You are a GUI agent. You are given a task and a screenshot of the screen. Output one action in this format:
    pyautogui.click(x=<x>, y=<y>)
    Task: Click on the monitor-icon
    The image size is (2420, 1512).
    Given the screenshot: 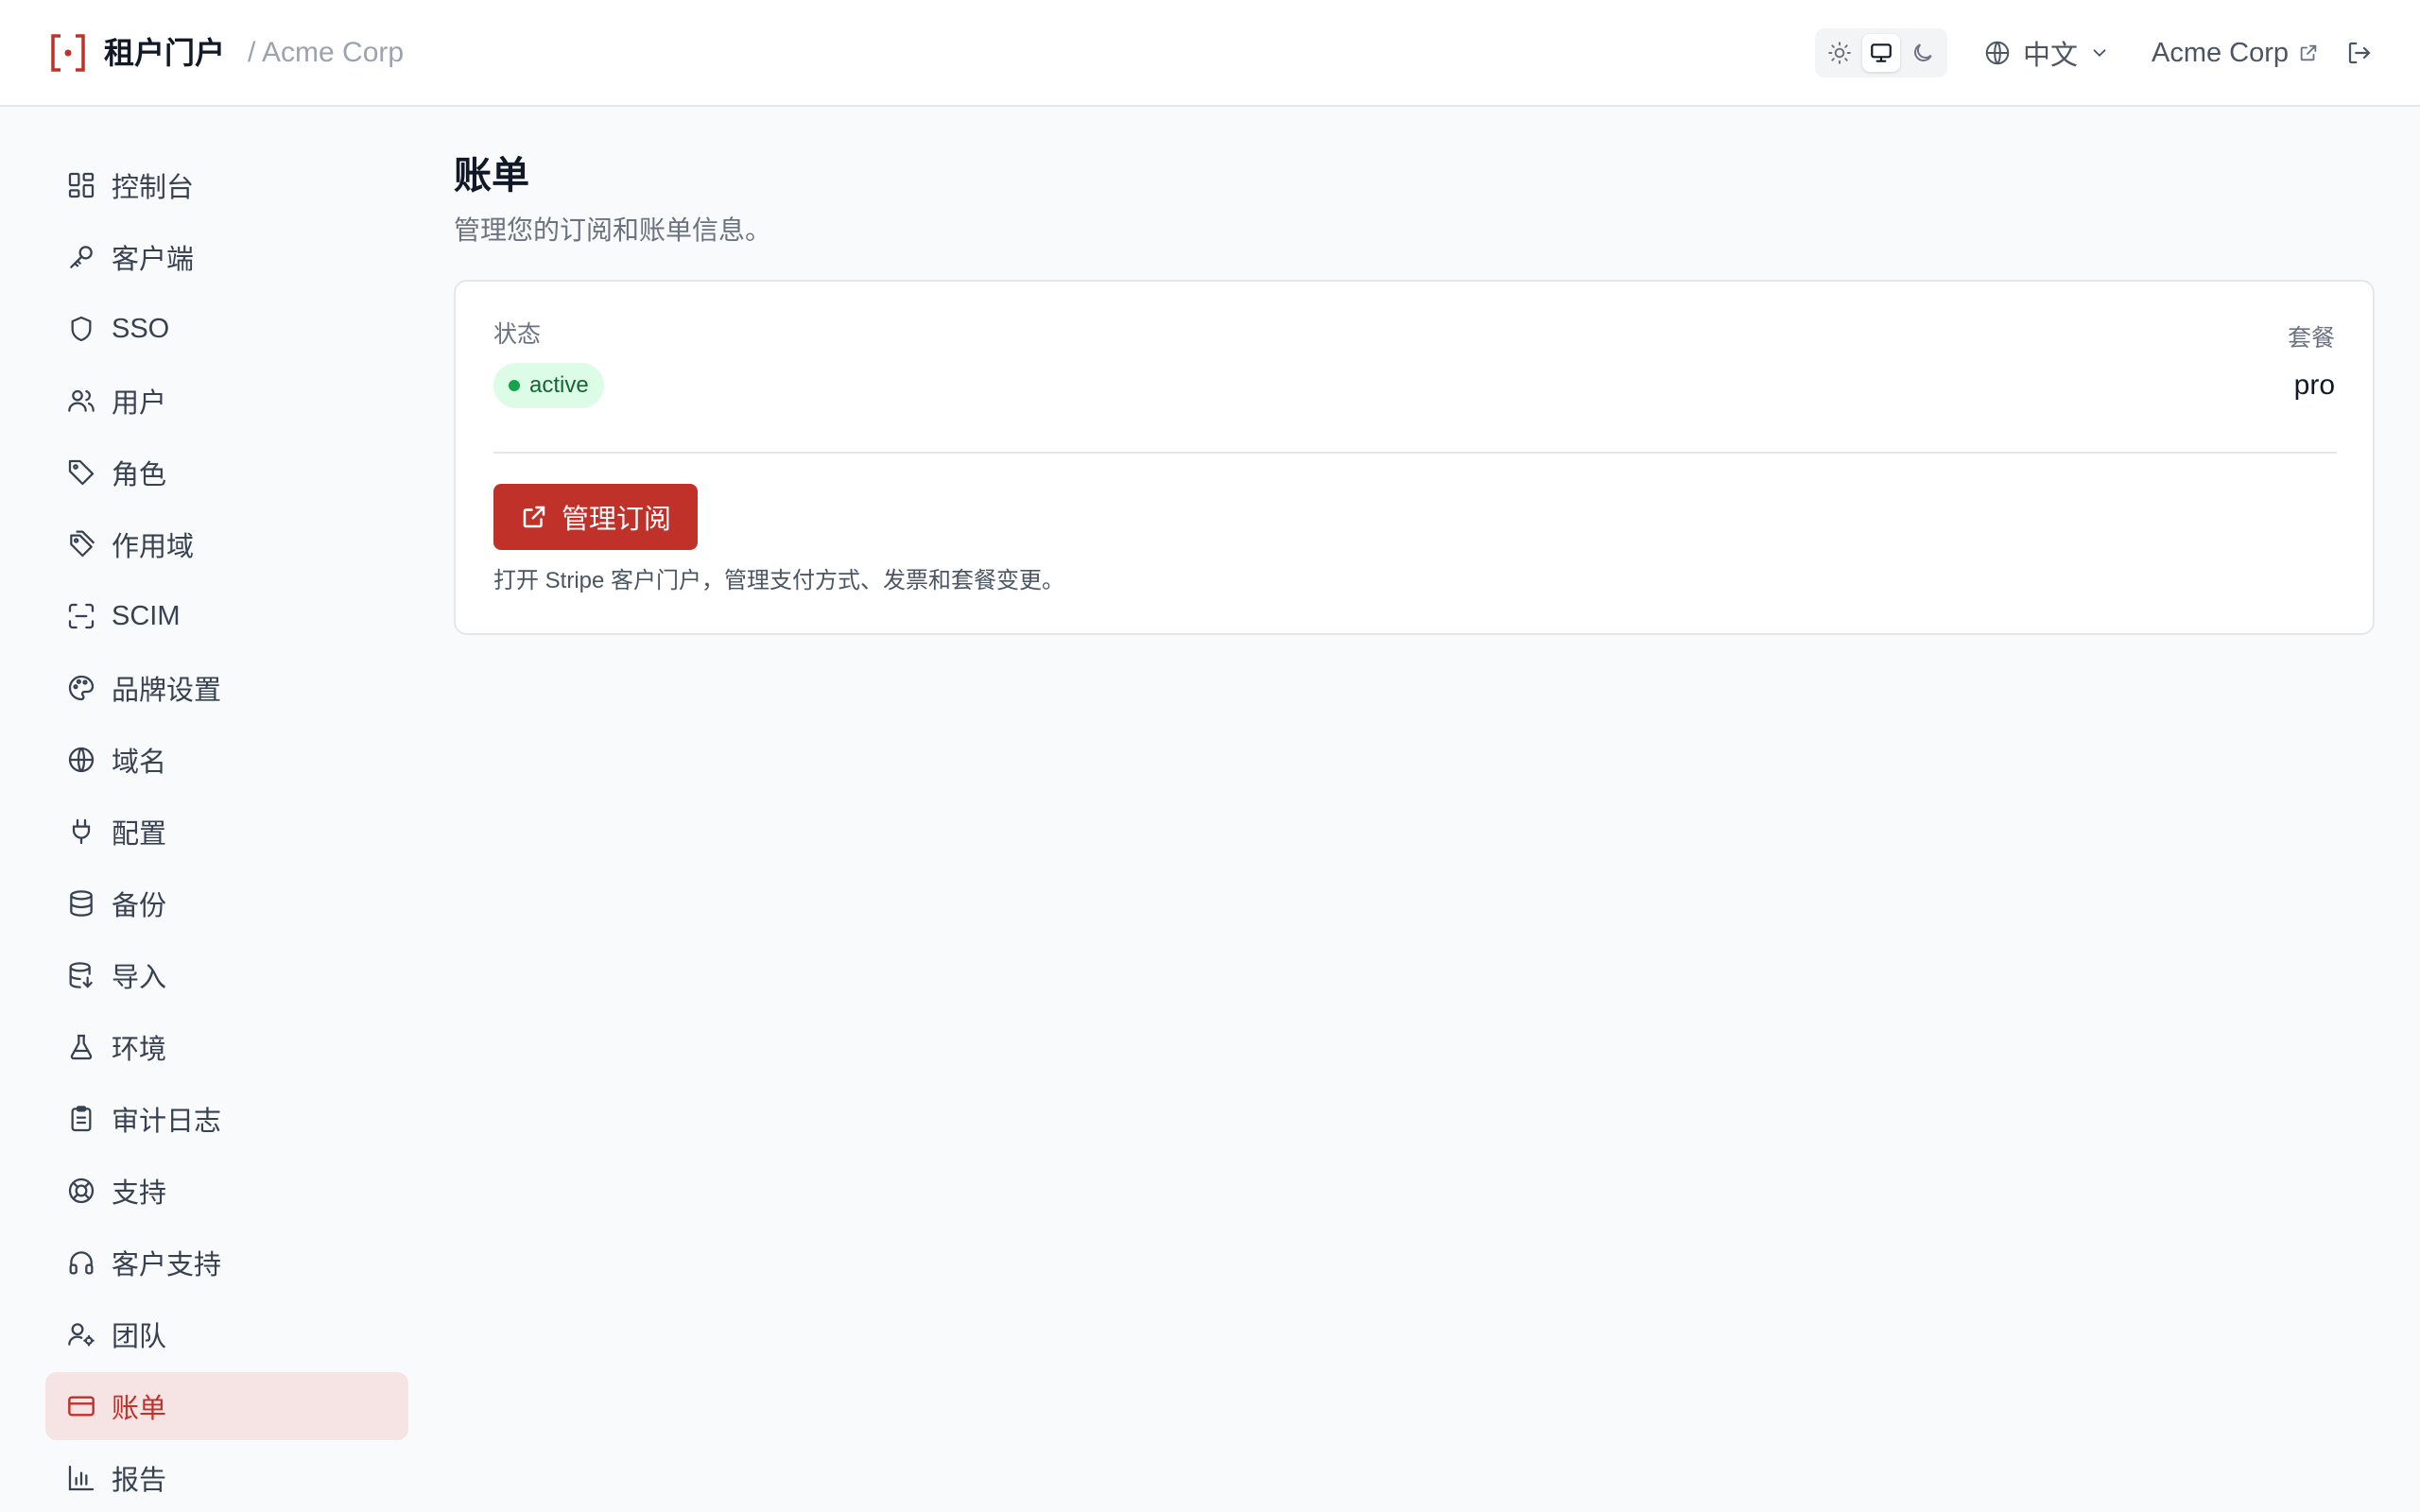 What is the action you would take?
    pyautogui.click(x=1881, y=52)
    